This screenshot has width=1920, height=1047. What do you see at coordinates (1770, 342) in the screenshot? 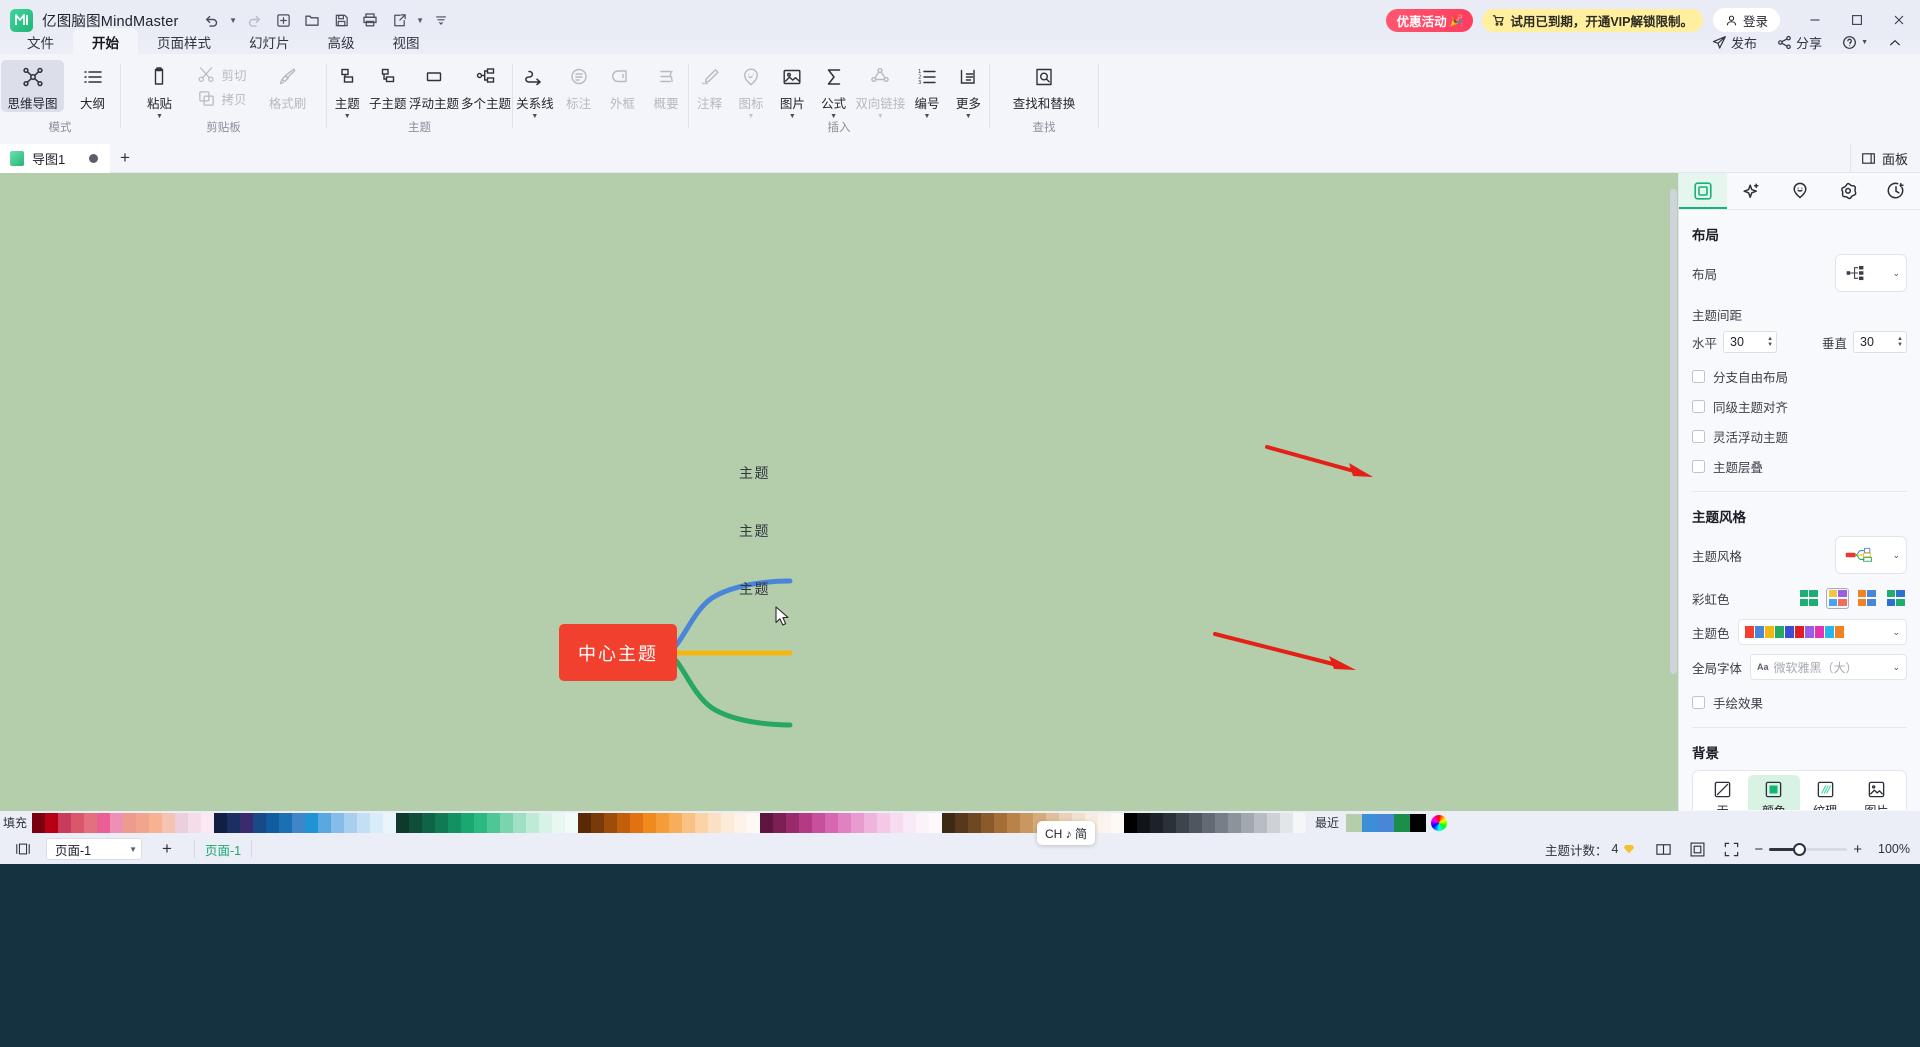
I see `horizontal-spacing-stepper: ▲ ▼` at bounding box center [1770, 342].